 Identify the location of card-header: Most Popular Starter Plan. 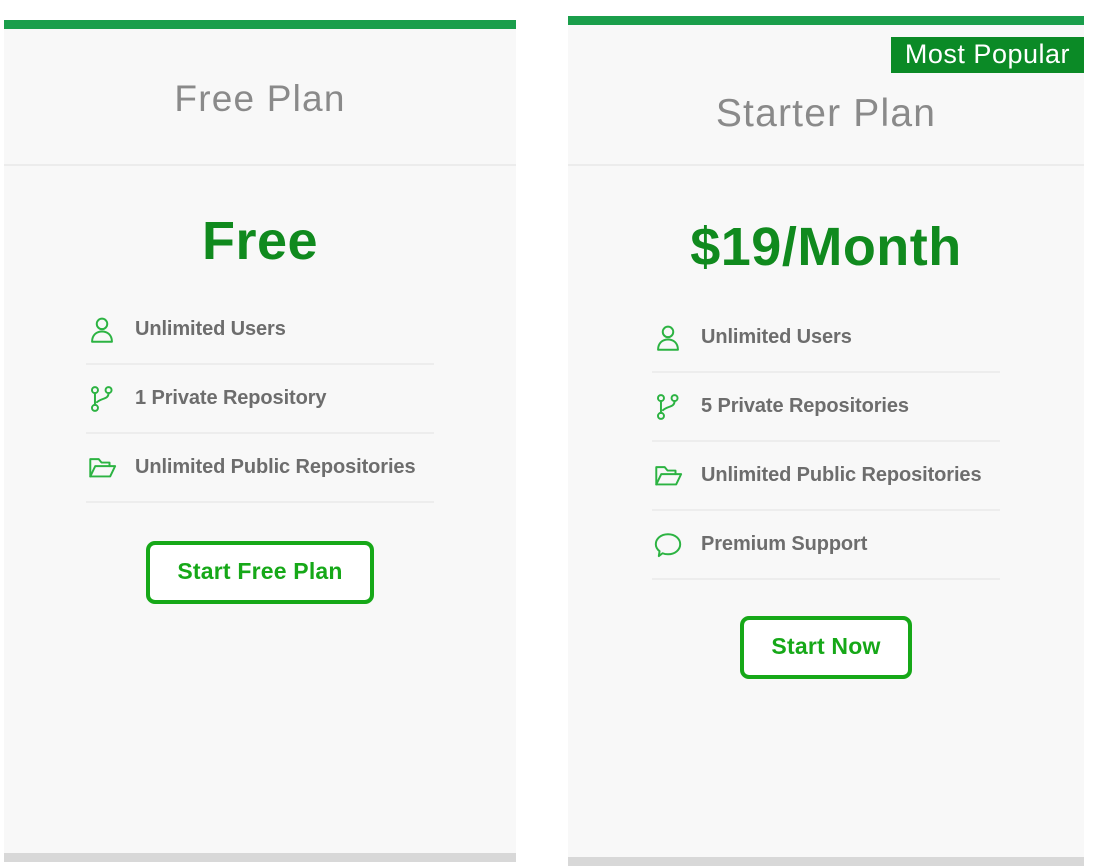
(826, 95).